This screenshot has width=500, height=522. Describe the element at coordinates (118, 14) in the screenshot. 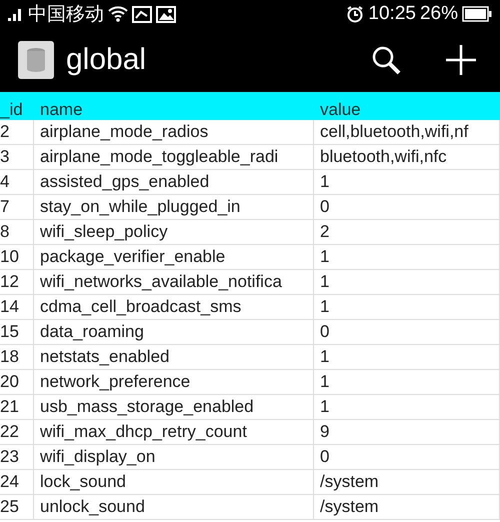

I see `wifi-icon` at that location.